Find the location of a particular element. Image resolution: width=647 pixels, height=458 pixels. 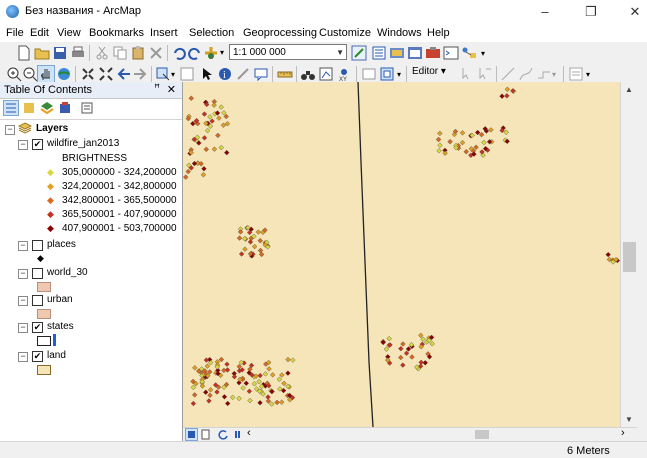

full-extent-icon is located at coordinates (64, 74).